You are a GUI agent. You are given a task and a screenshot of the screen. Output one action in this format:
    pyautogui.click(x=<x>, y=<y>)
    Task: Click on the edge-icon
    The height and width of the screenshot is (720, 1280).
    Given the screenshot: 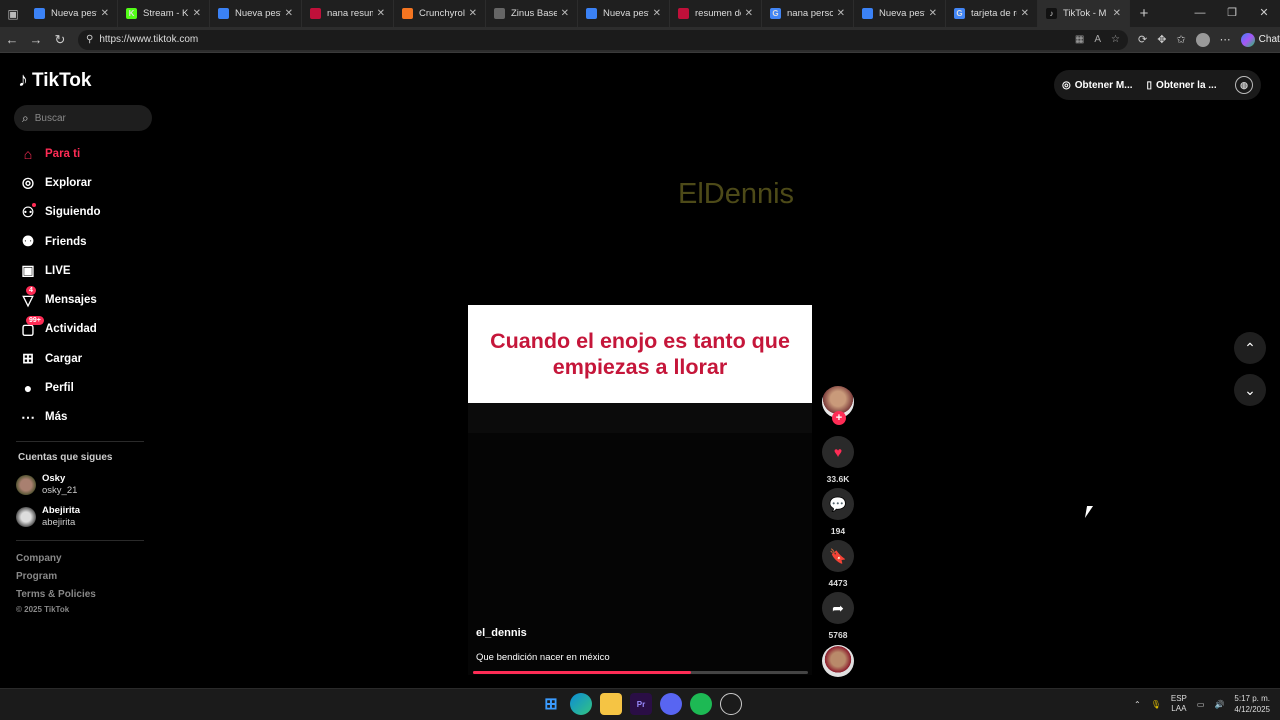 What is the action you would take?
    pyautogui.click(x=581, y=704)
    